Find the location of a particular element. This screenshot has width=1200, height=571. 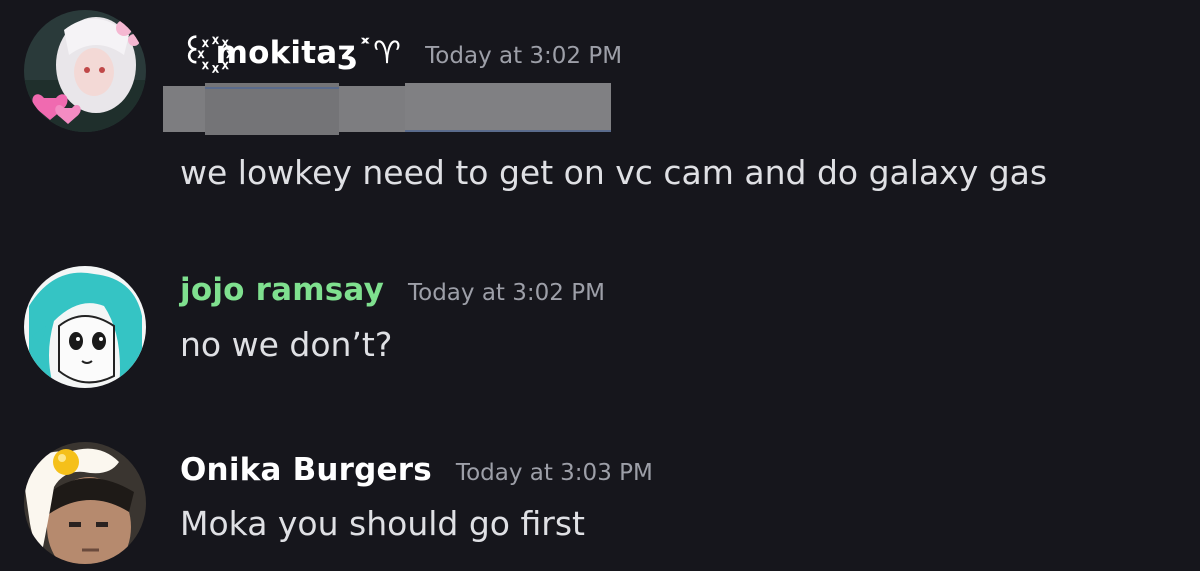

message-text: no we don’t? is located at coordinates (286, 344).